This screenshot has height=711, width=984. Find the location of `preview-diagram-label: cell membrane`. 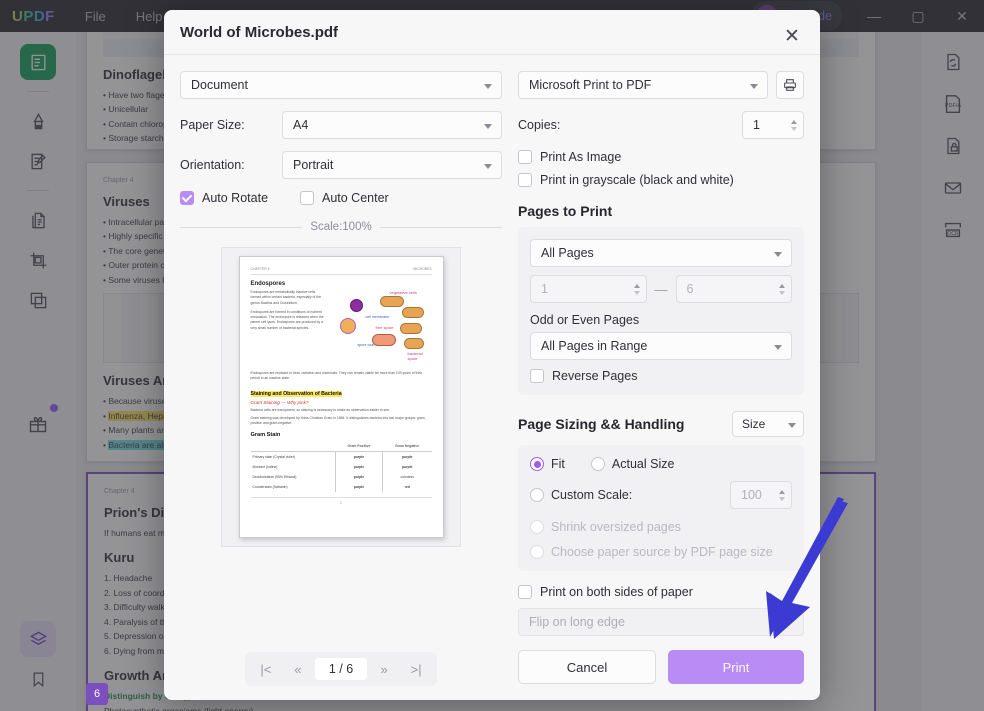

preview-diagram-label: cell membrane is located at coordinates (377, 316).